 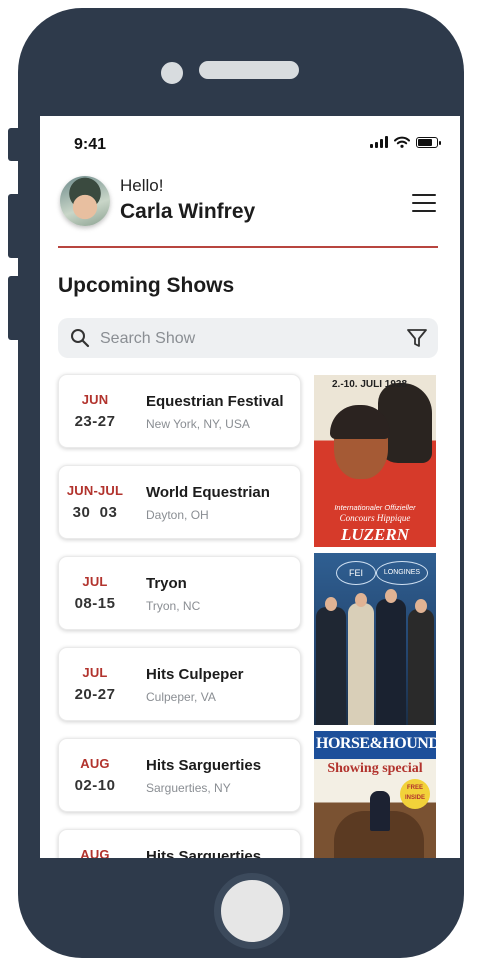 What do you see at coordinates (402, 573) in the screenshot?
I see `longines-logo: LONGINES` at bounding box center [402, 573].